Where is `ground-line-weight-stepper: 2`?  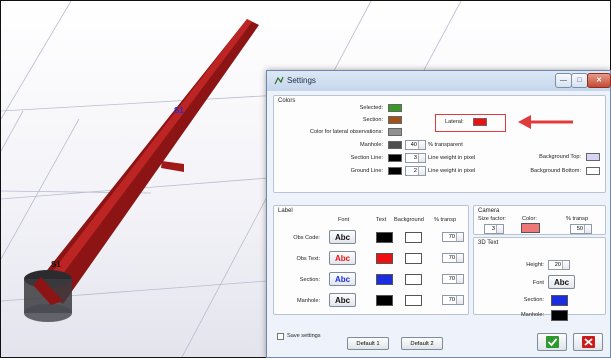
ground-line-weight-stepper: 2 is located at coordinates (415, 171).